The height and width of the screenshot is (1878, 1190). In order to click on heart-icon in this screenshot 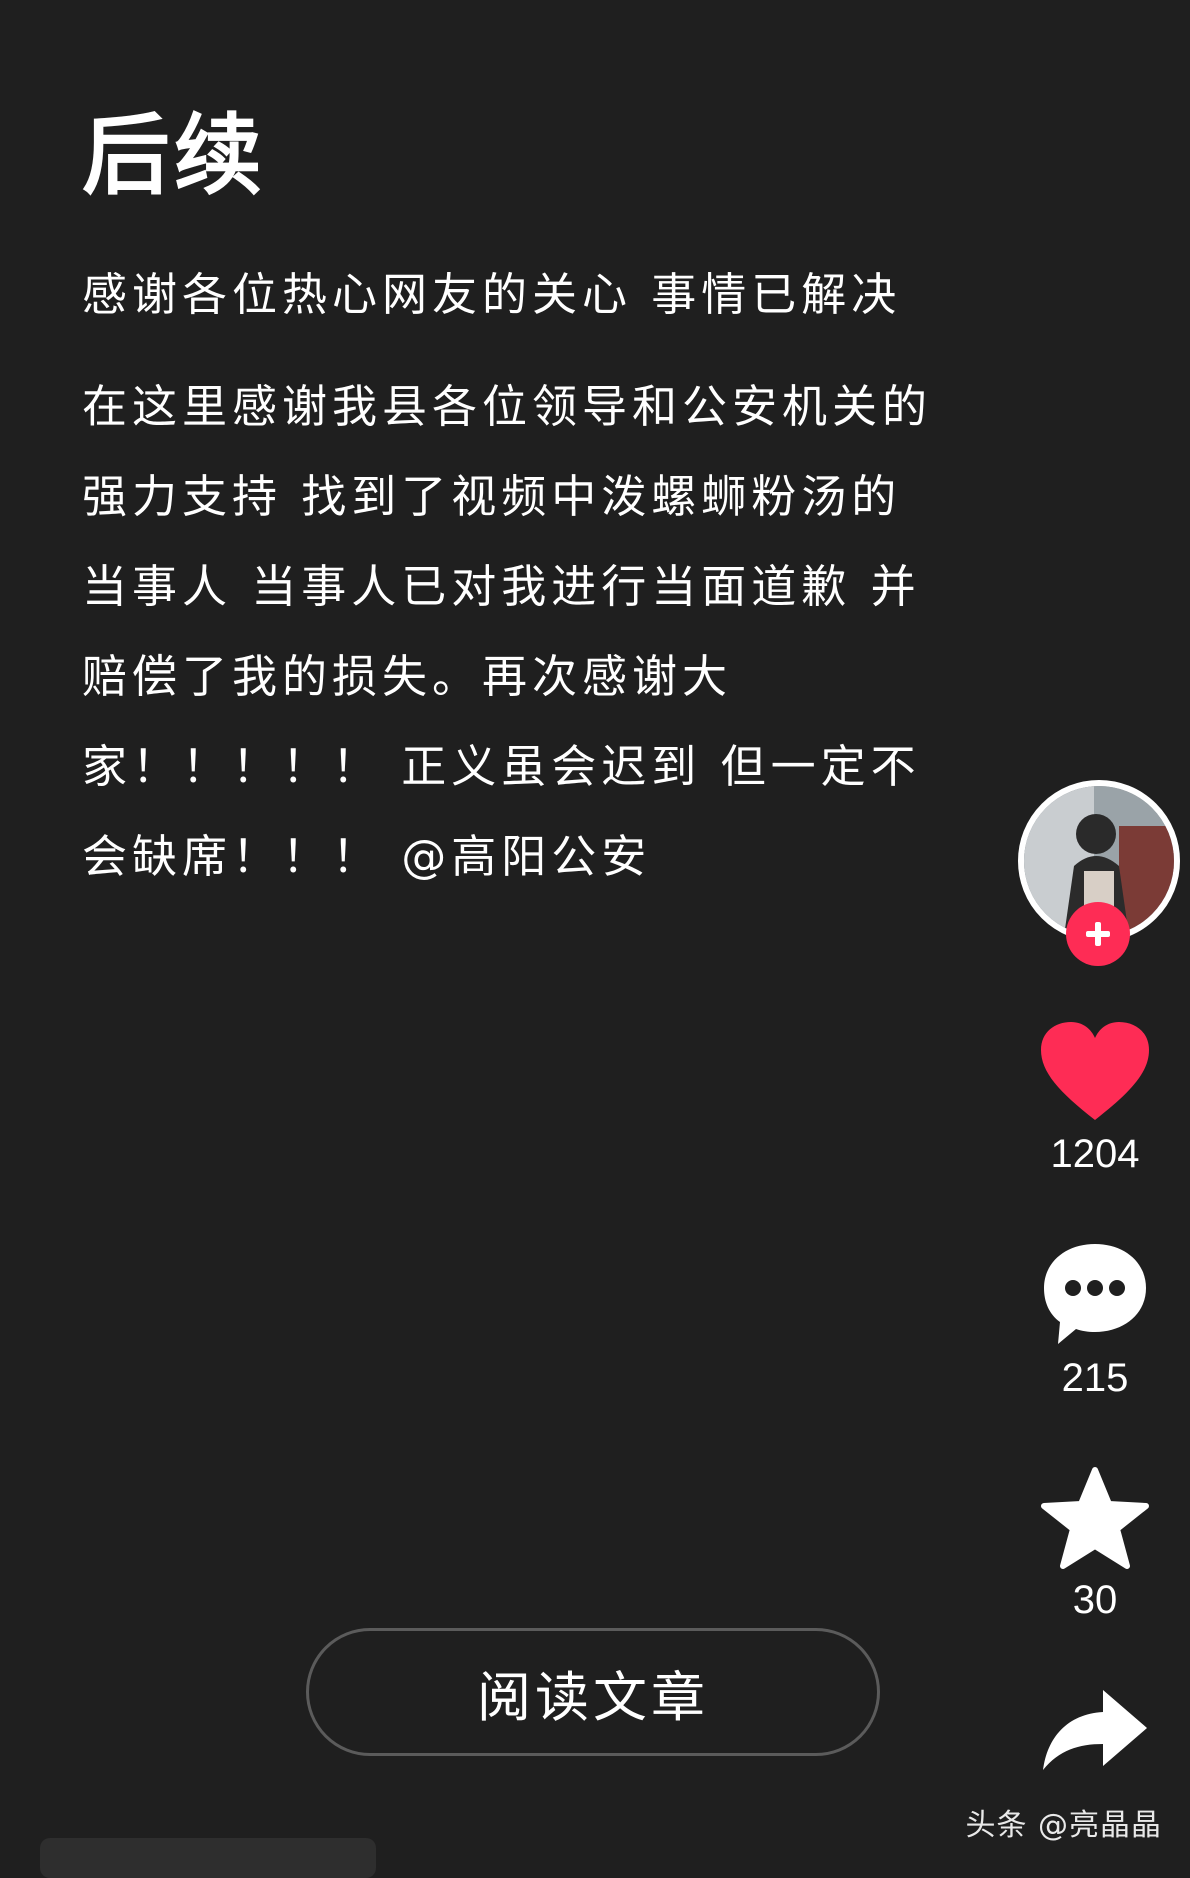, I will do `click(1095, 1071)`.